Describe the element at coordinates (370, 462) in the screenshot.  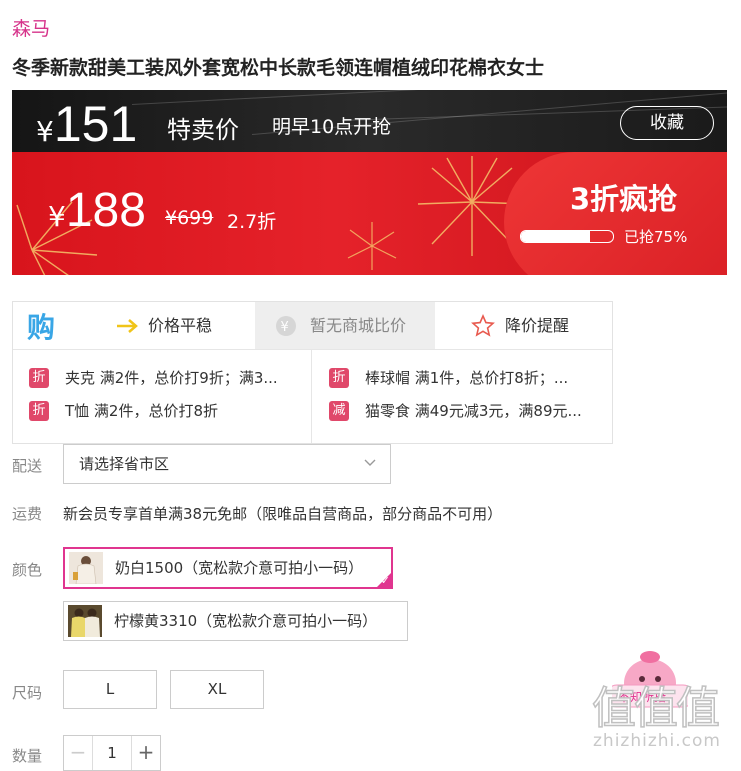
I see `chevron-down-icon` at that location.